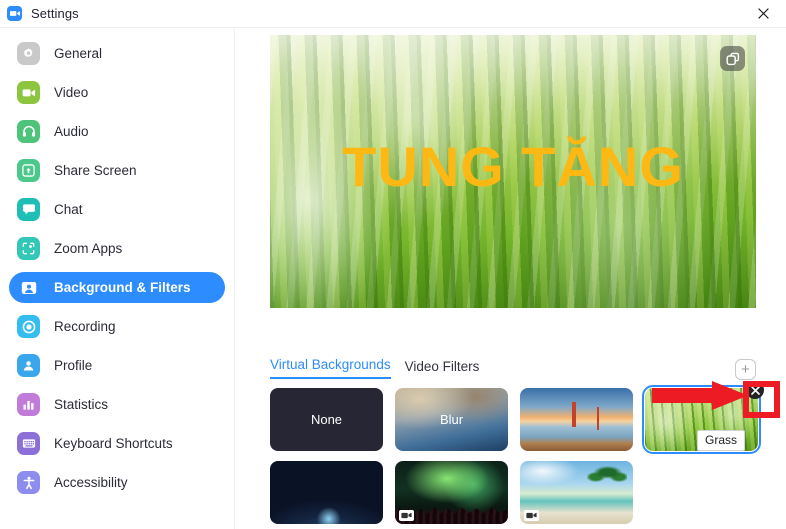  Describe the element at coordinates (117, 131) in the screenshot. I see `sidebar-item-audio: Audio` at that location.